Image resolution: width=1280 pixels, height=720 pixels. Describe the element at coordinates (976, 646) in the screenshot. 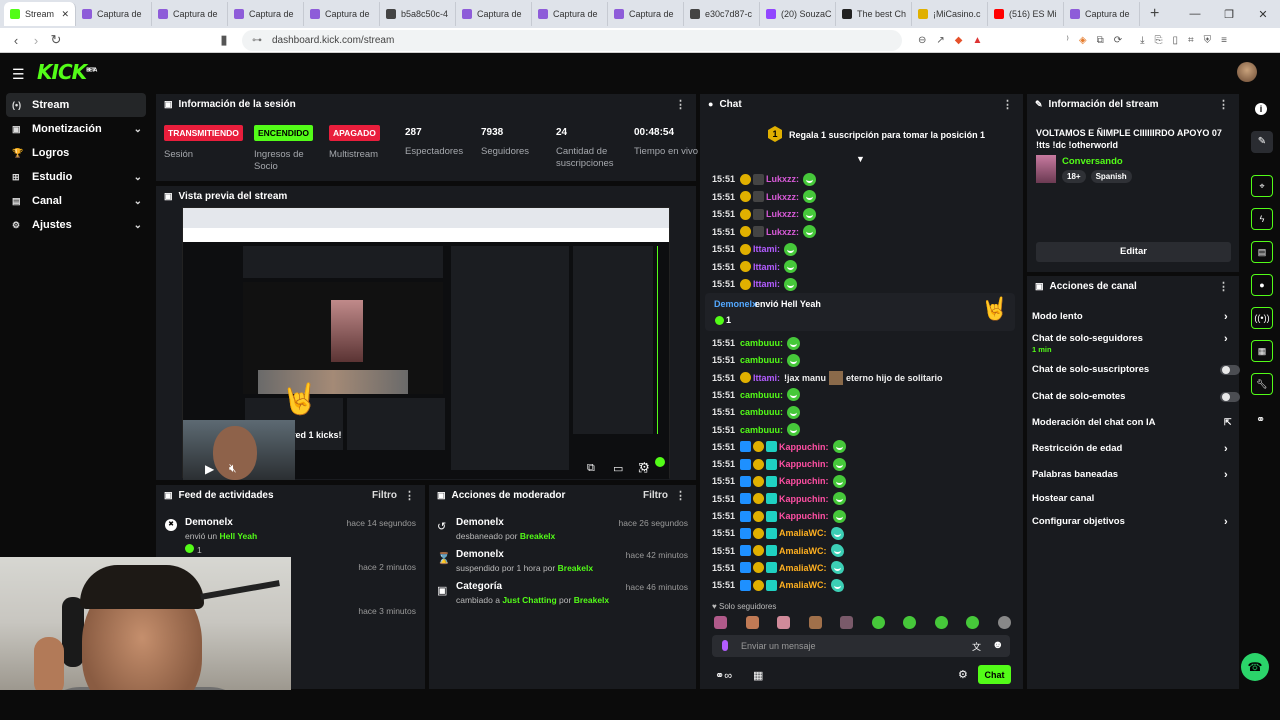

I see `translate-chat-icon: 文` at that location.